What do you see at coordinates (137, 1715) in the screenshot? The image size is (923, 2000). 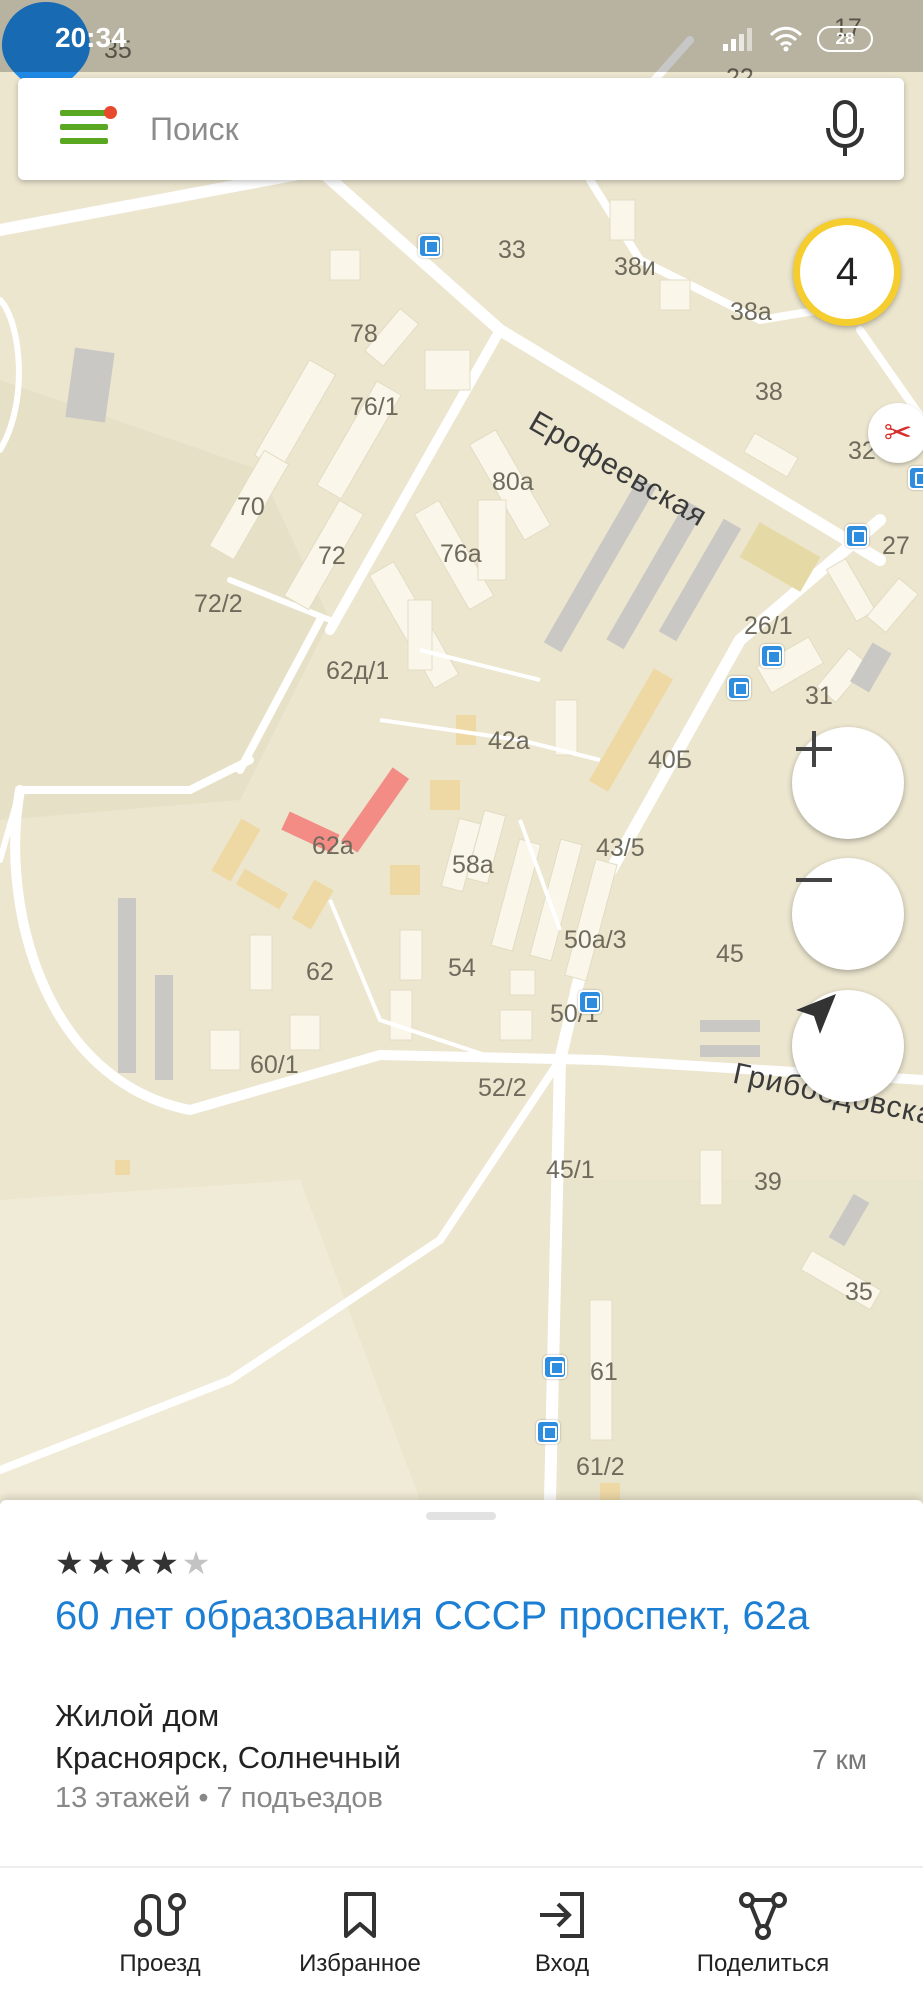 I see `place-type: Жилой дом` at bounding box center [137, 1715].